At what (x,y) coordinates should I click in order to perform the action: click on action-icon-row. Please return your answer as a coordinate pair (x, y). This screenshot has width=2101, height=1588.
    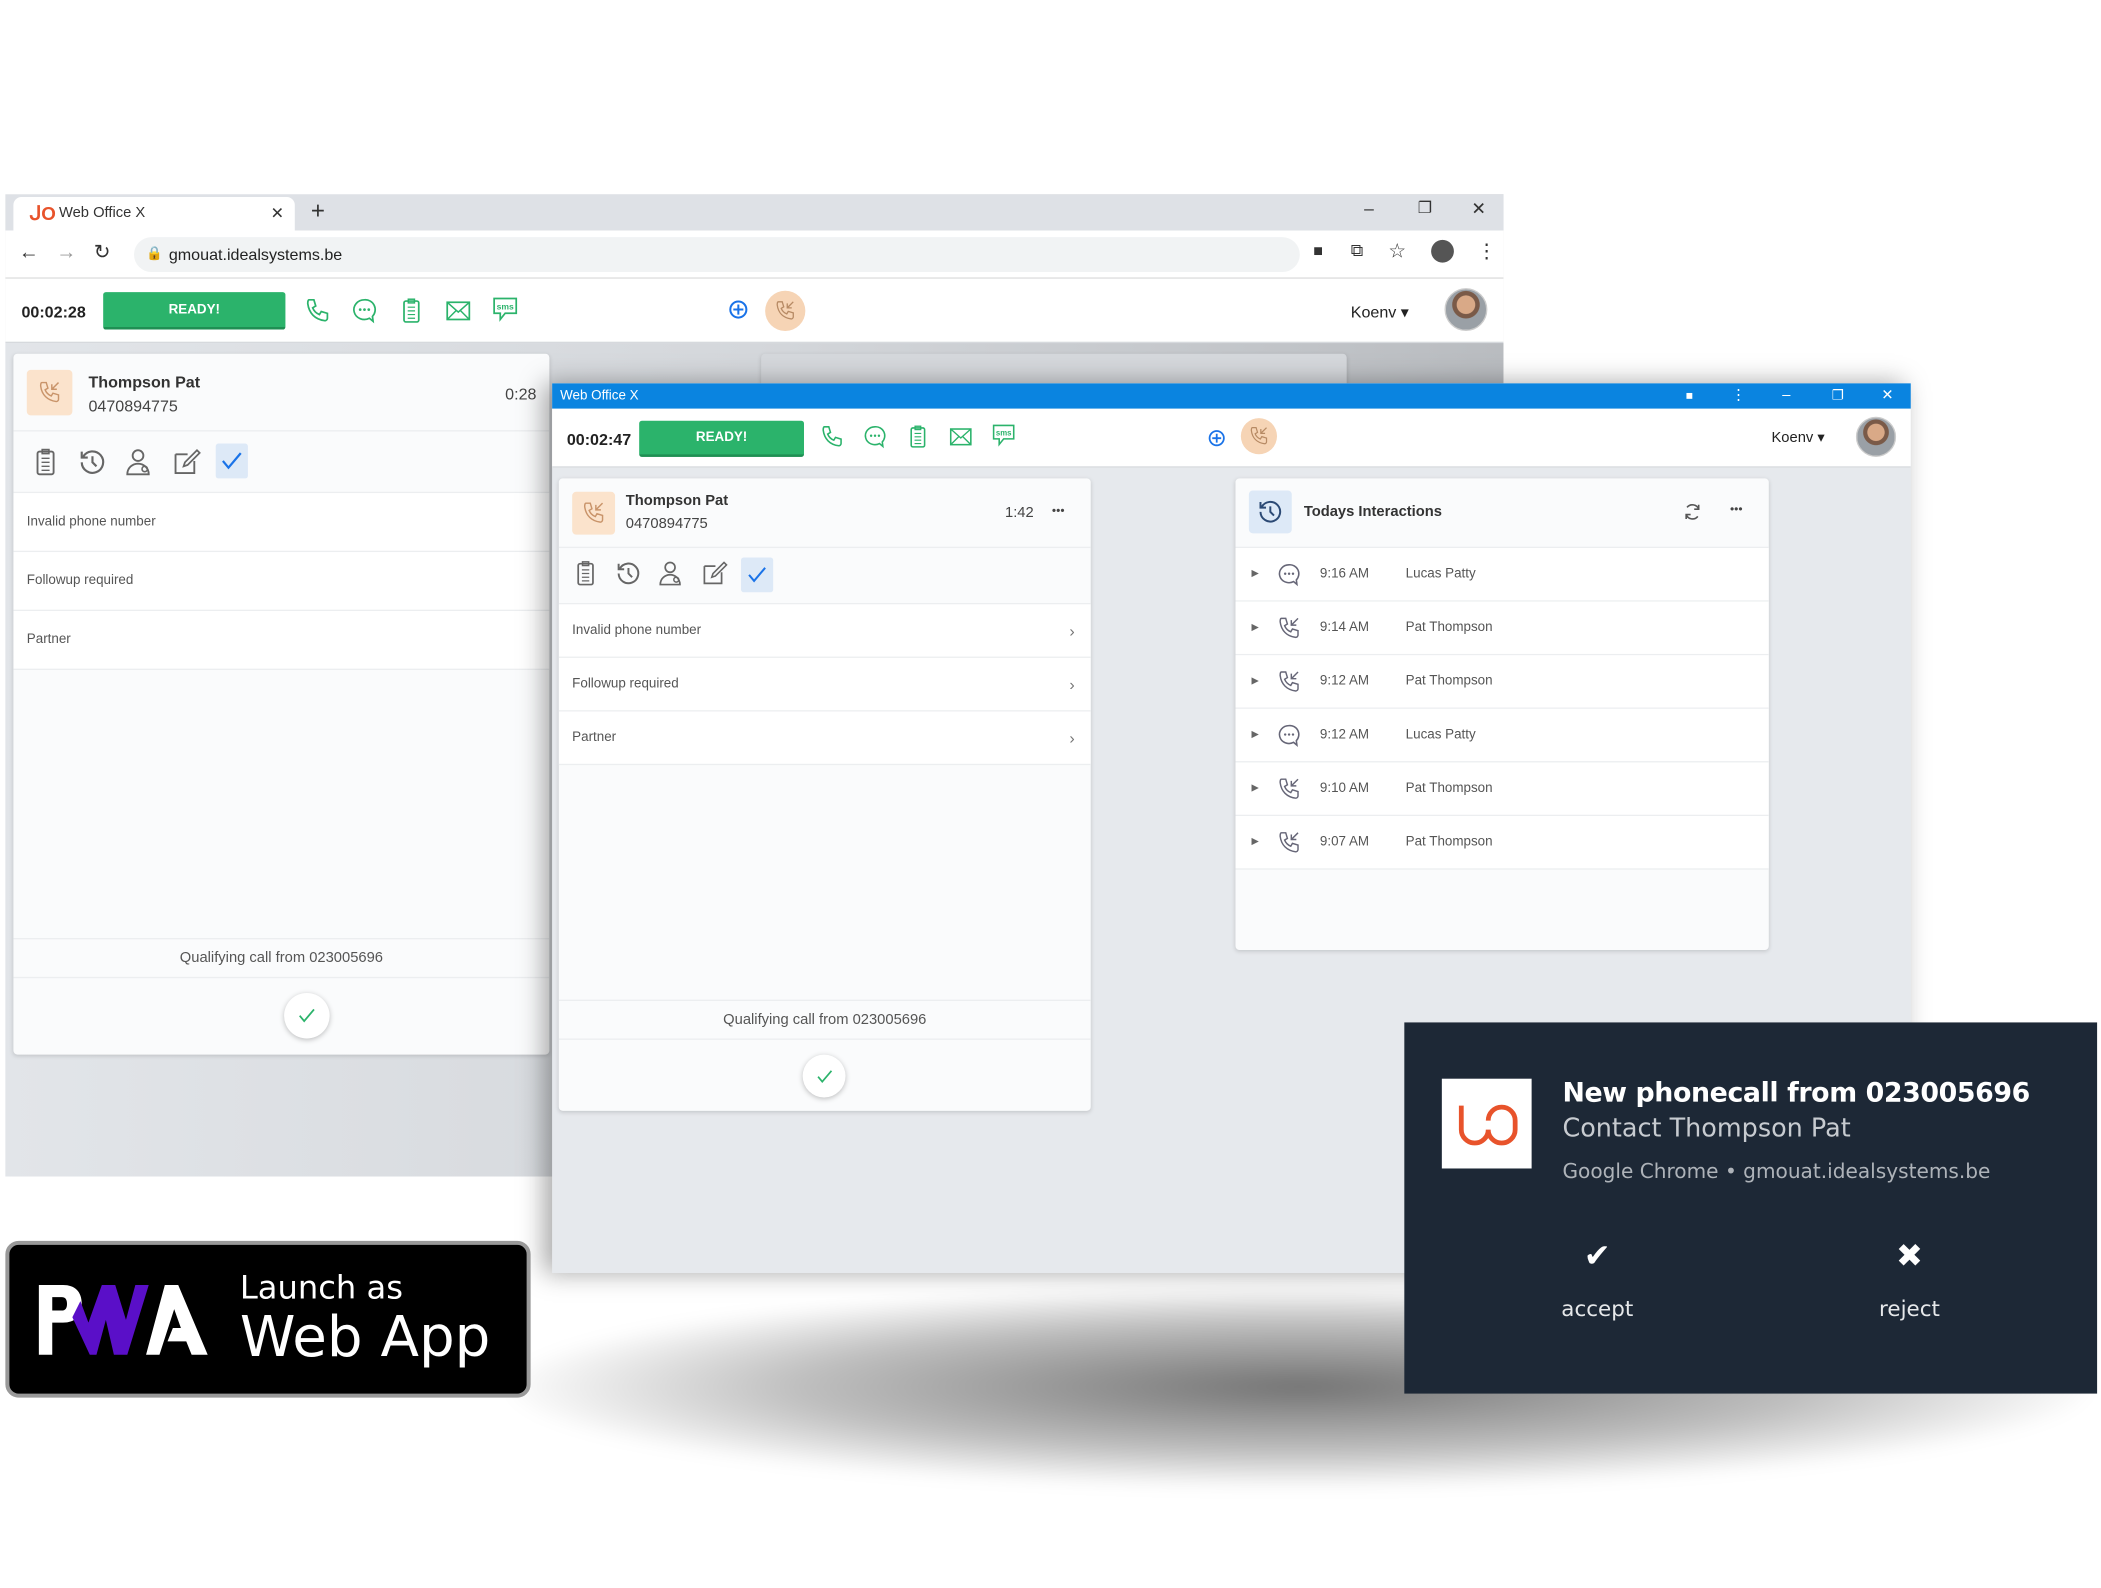
    Looking at the image, I should click on (281, 462).